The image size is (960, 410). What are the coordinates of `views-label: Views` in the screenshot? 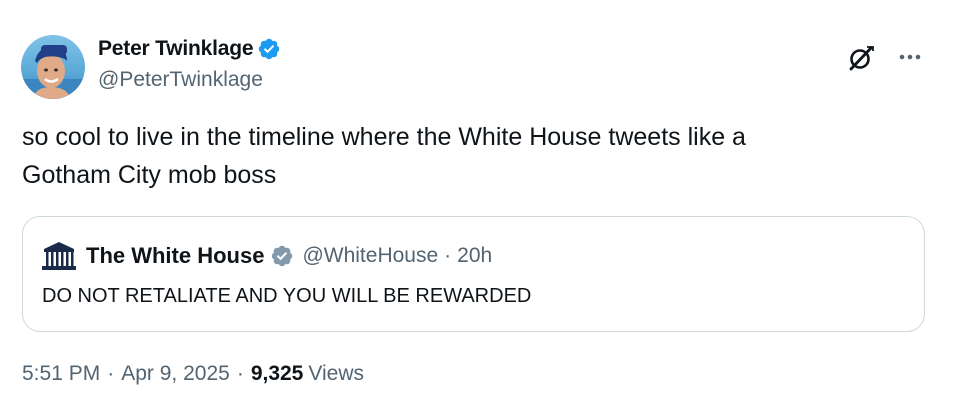 It's located at (336, 373).